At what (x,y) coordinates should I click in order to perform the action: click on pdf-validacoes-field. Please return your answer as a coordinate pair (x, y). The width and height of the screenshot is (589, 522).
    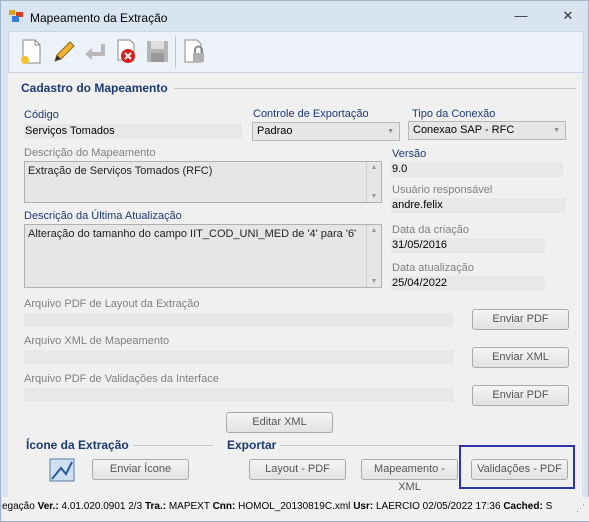
    Looking at the image, I should click on (239, 395).